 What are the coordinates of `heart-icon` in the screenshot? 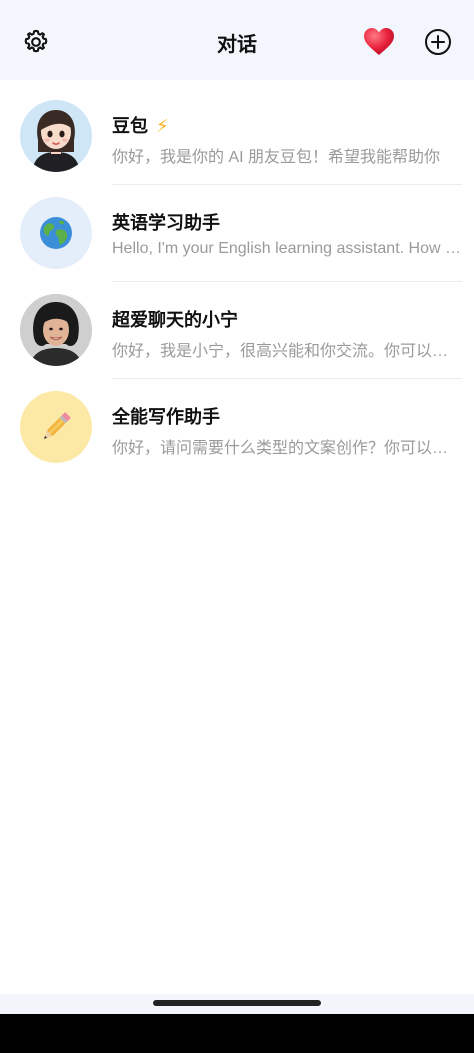 It's located at (379, 41).